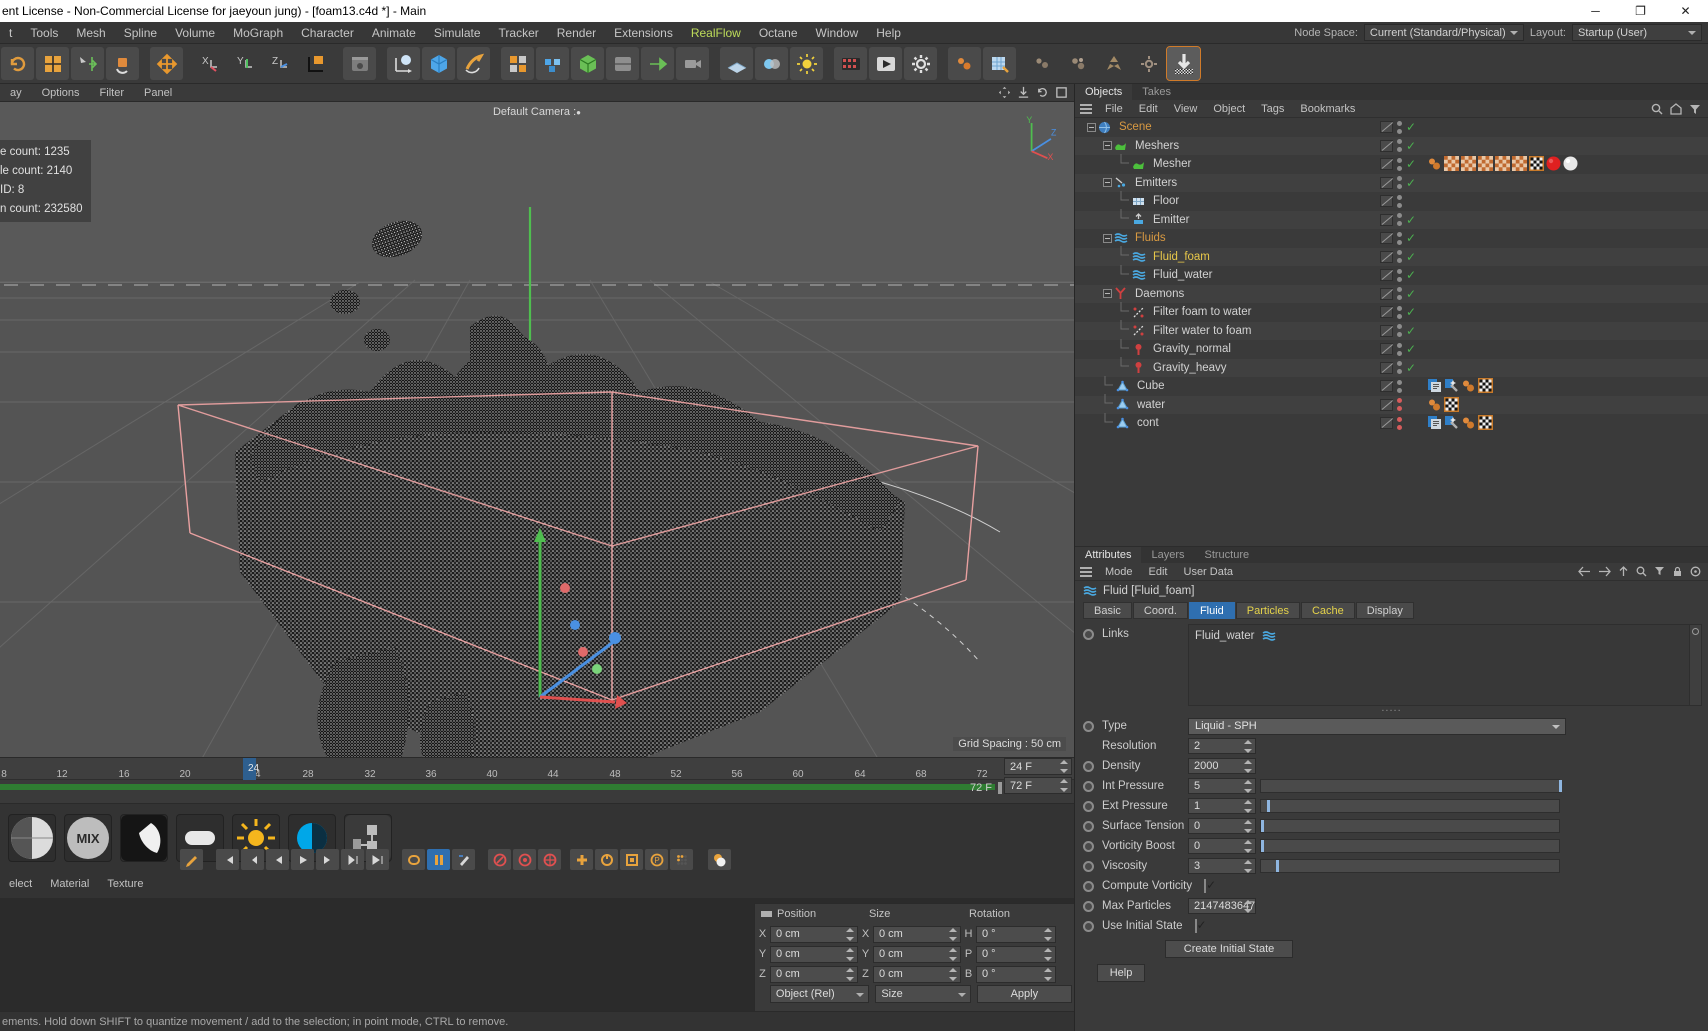  I want to click on live-selection-icon, so click(52, 63).